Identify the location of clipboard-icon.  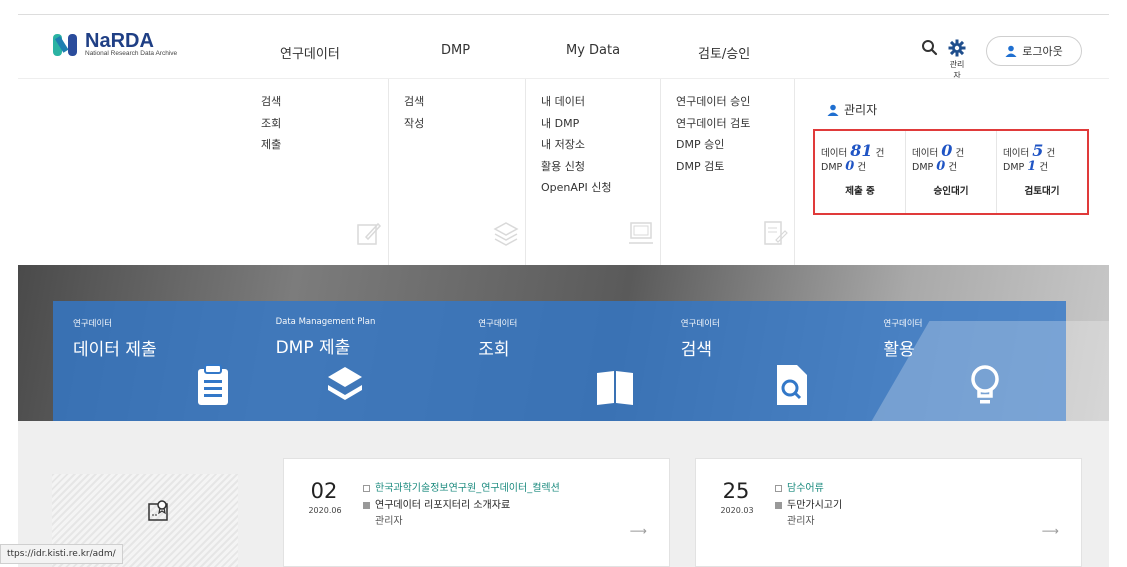
(212, 384).